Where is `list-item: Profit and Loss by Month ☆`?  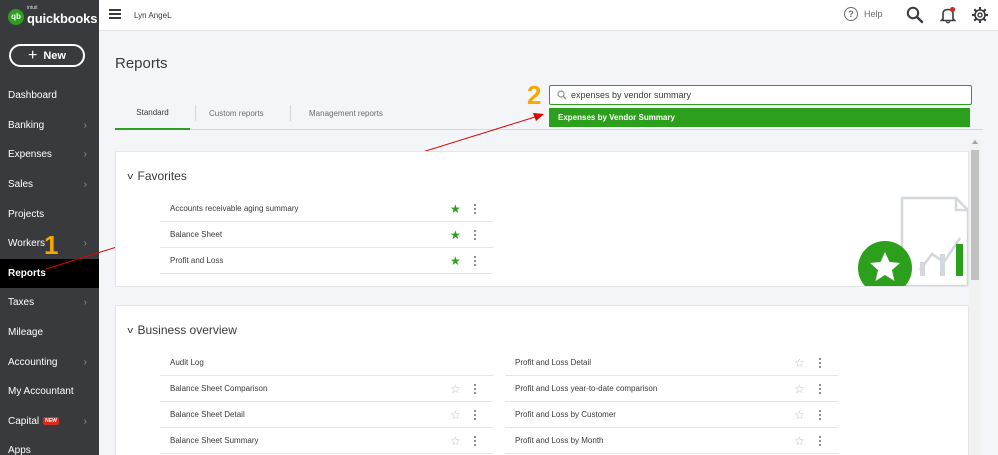
list-item: Profit and Loss by Month ☆ is located at coordinates (671, 441).